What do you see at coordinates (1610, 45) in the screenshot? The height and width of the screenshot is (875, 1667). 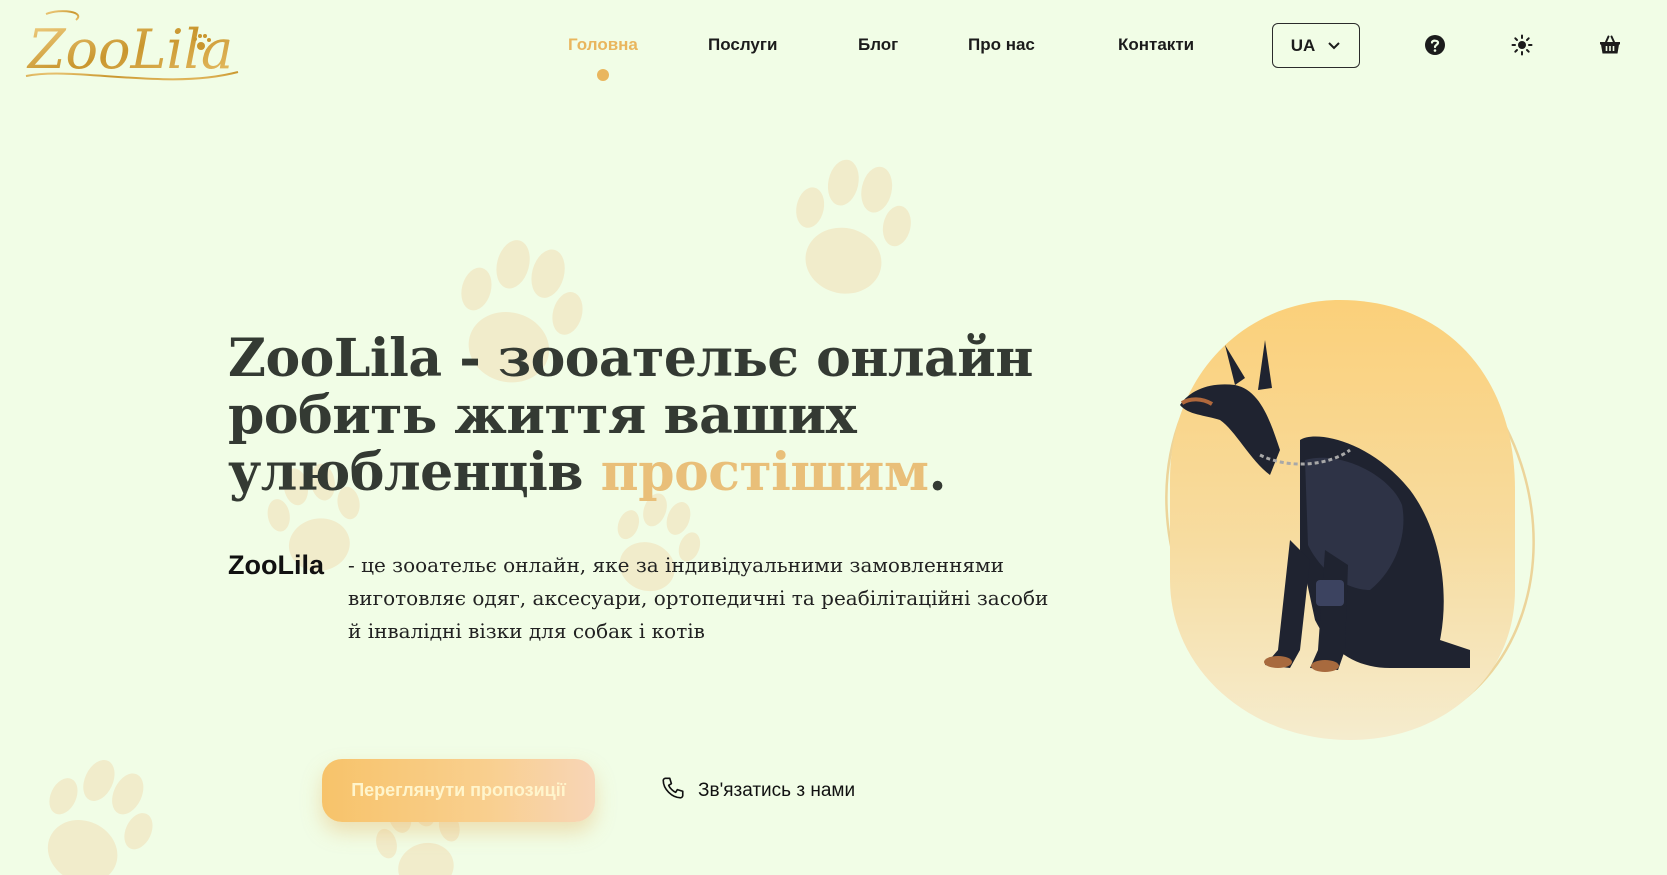 I see `cart-icon` at bounding box center [1610, 45].